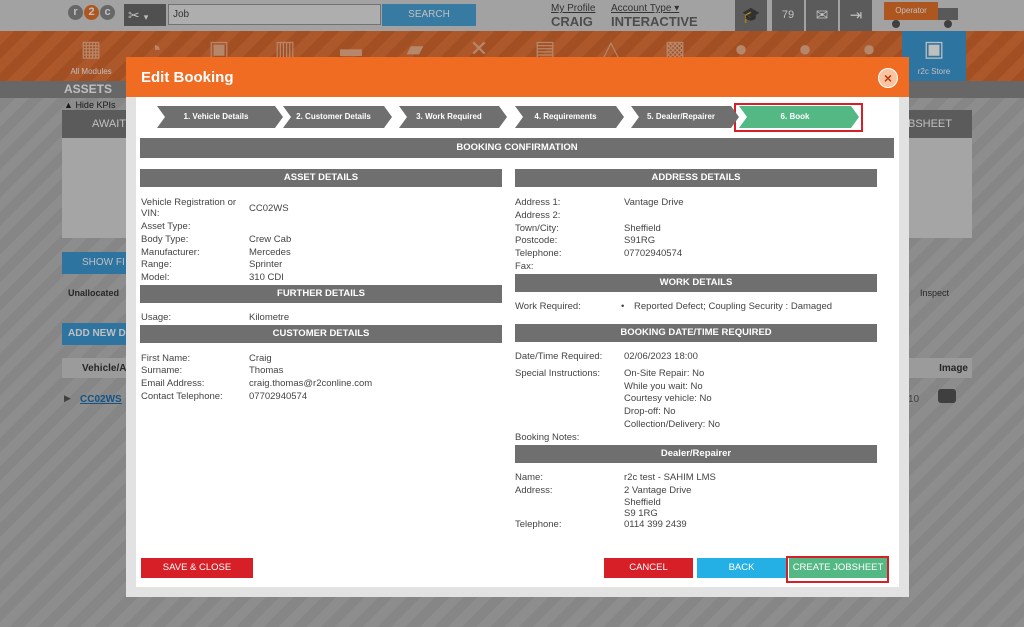 This screenshot has height=627, width=1024. I want to click on field-label: Contact Telephone:, so click(182, 396).